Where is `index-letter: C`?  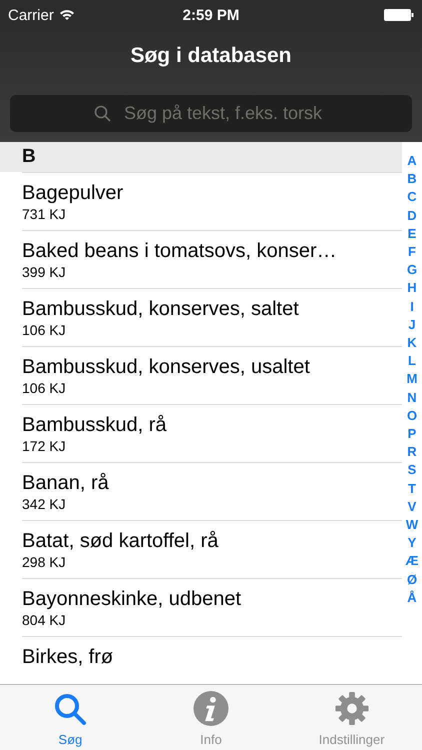
index-letter: C is located at coordinates (412, 197).